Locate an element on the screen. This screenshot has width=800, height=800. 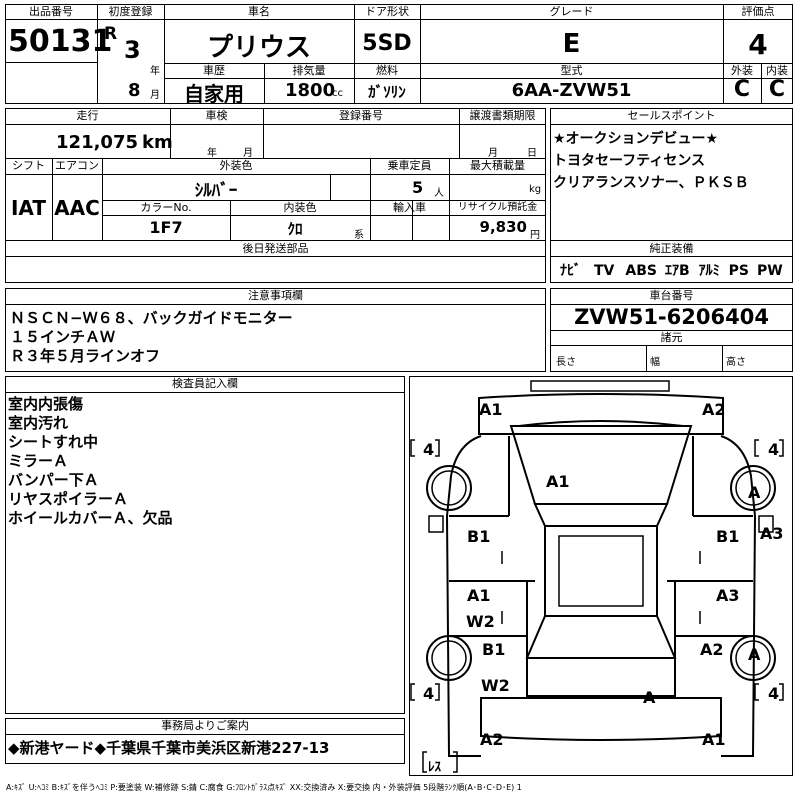
mileage-label: 走行 is located at coordinates (87, 115).